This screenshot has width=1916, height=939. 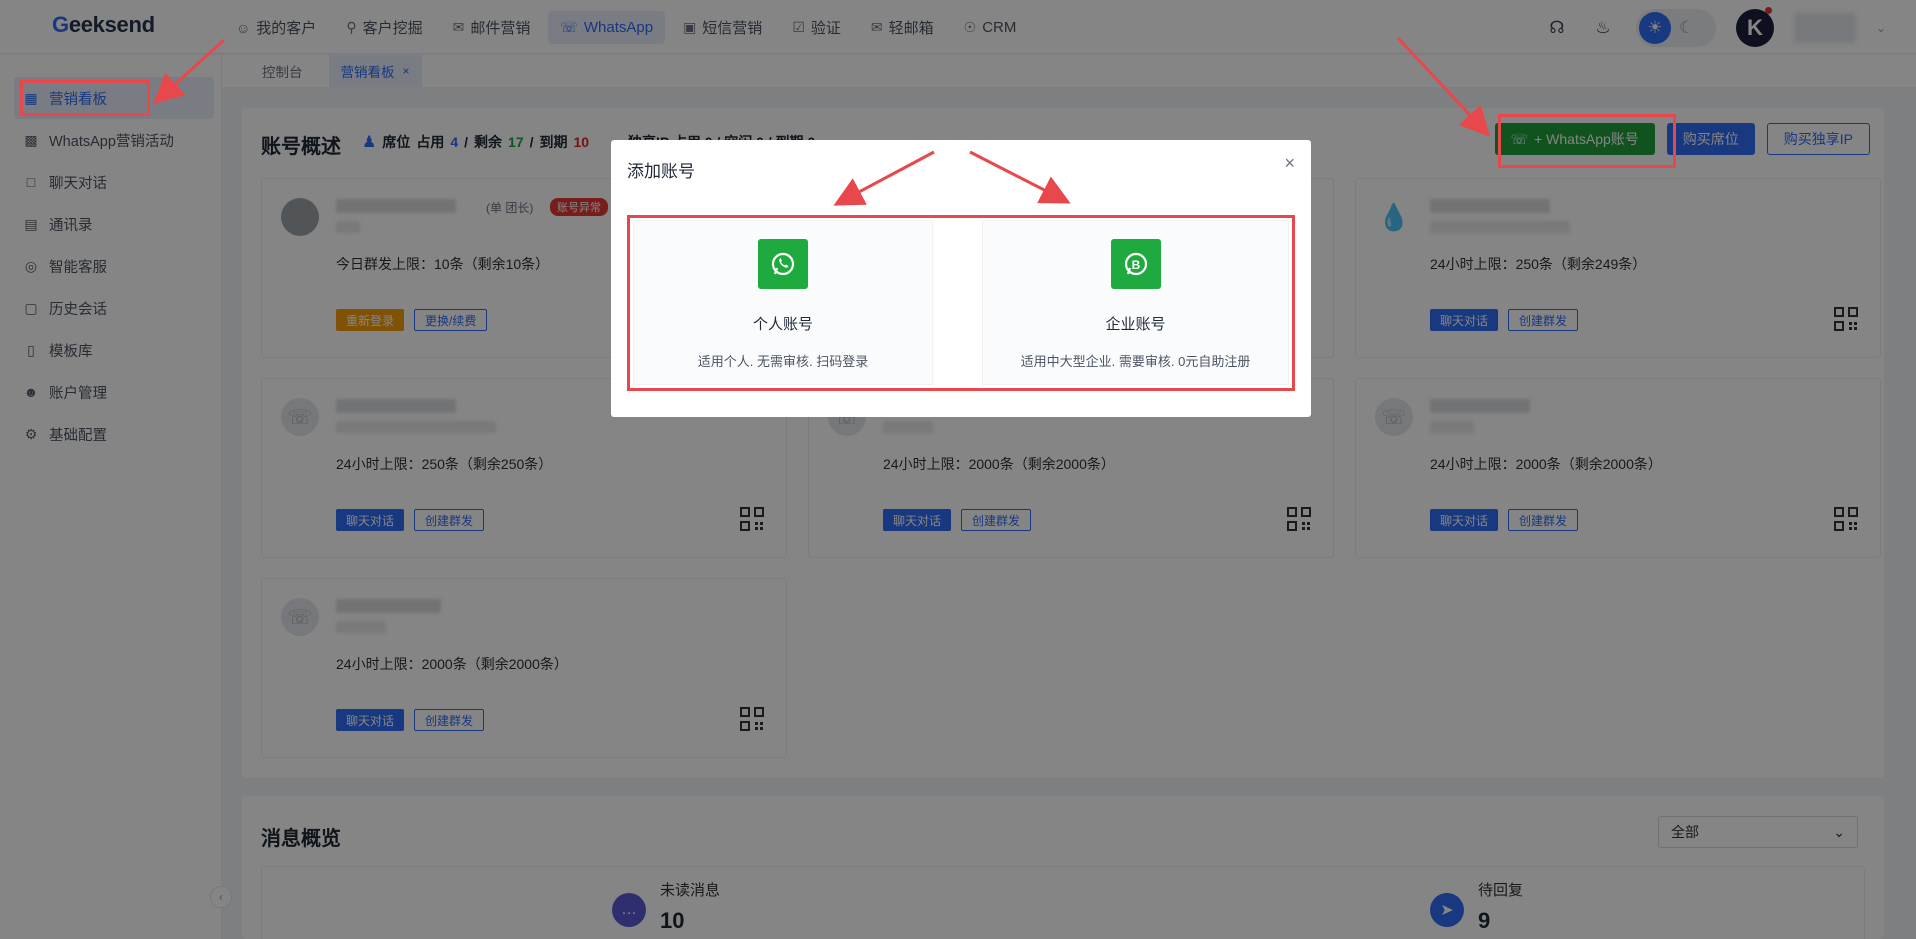 What do you see at coordinates (1289, 163) in the screenshot?
I see `close-icon: ×` at bounding box center [1289, 163].